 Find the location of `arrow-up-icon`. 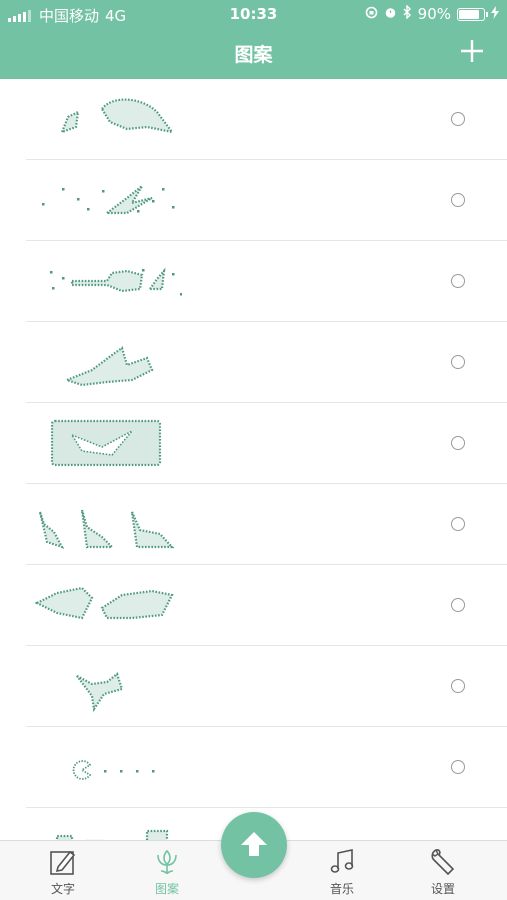

arrow-up-icon is located at coordinates (254, 844).